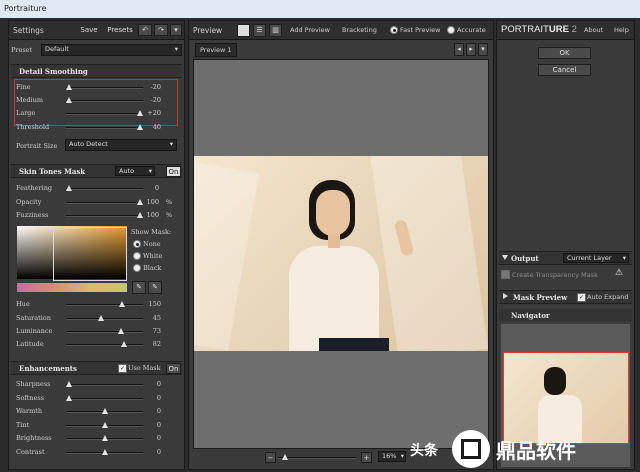 Image resolution: width=640 pixels, height=472 pixels. Describe the element at coordinates (22, 50) in the screenshot. I see `preset-label: Preset` at that location.